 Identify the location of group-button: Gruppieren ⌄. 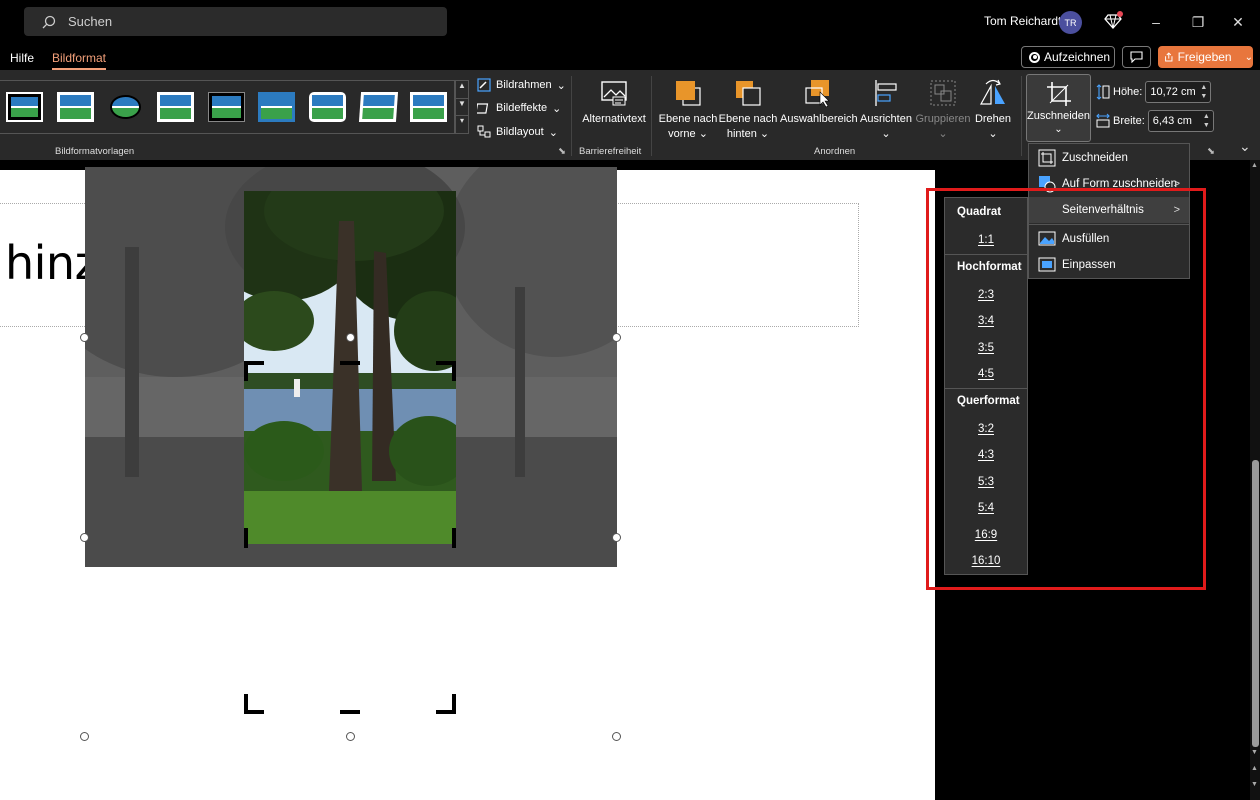
(943, 110).